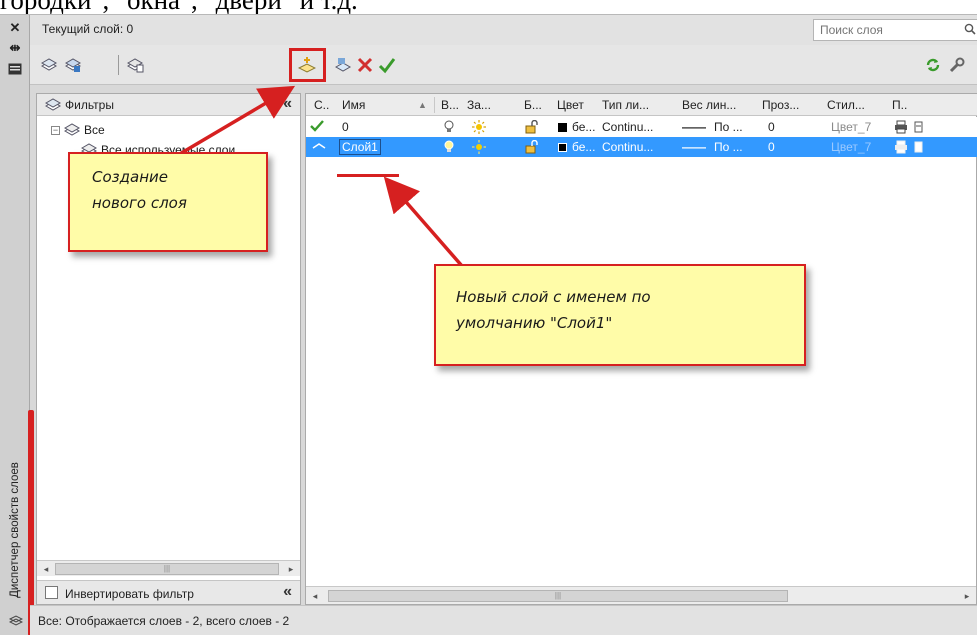 This screenshot has width=977, height=635. I want to click on note1-line2: нового слоя, so click(139, 203).